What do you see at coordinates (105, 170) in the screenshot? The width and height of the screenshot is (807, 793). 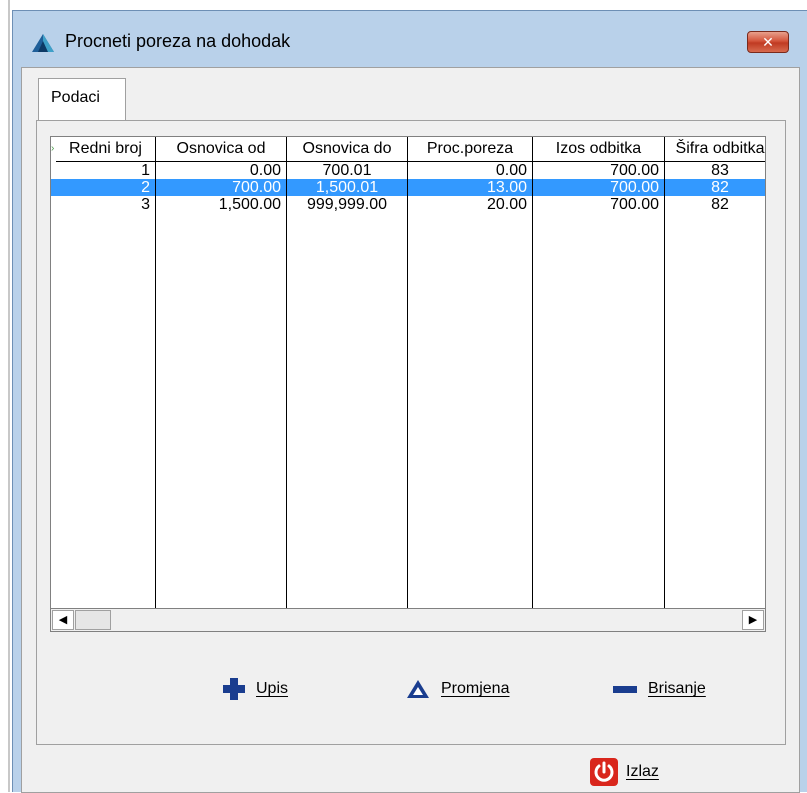 I see `table-row: 1` at bounding box center [105, 170].